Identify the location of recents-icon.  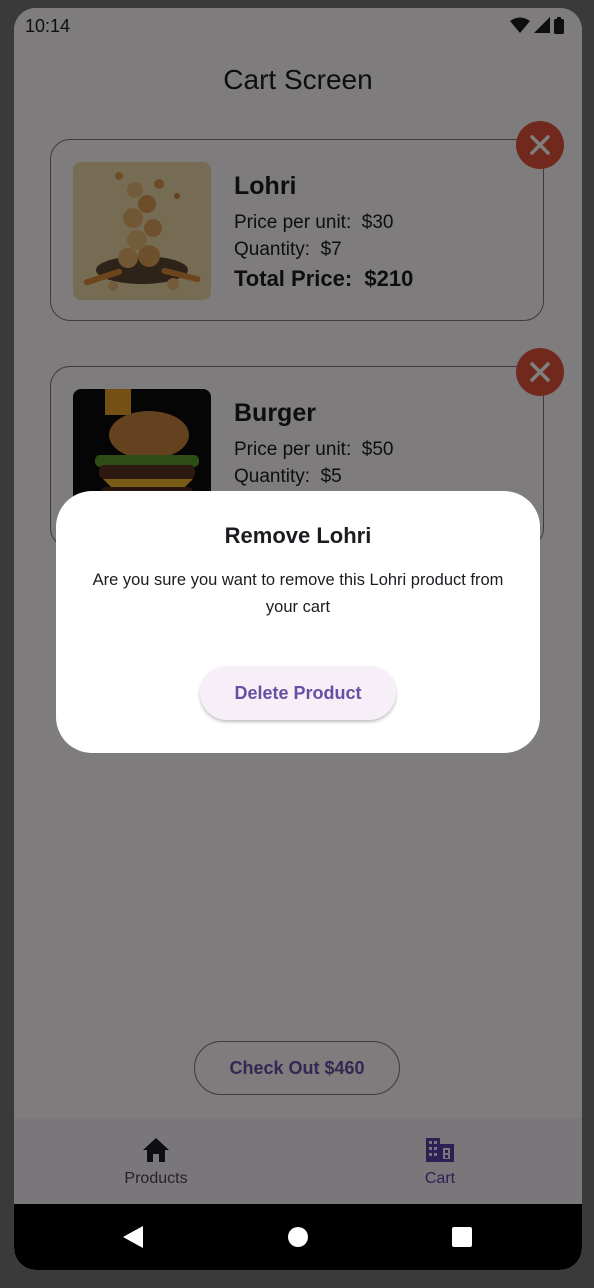
(462, 1237).